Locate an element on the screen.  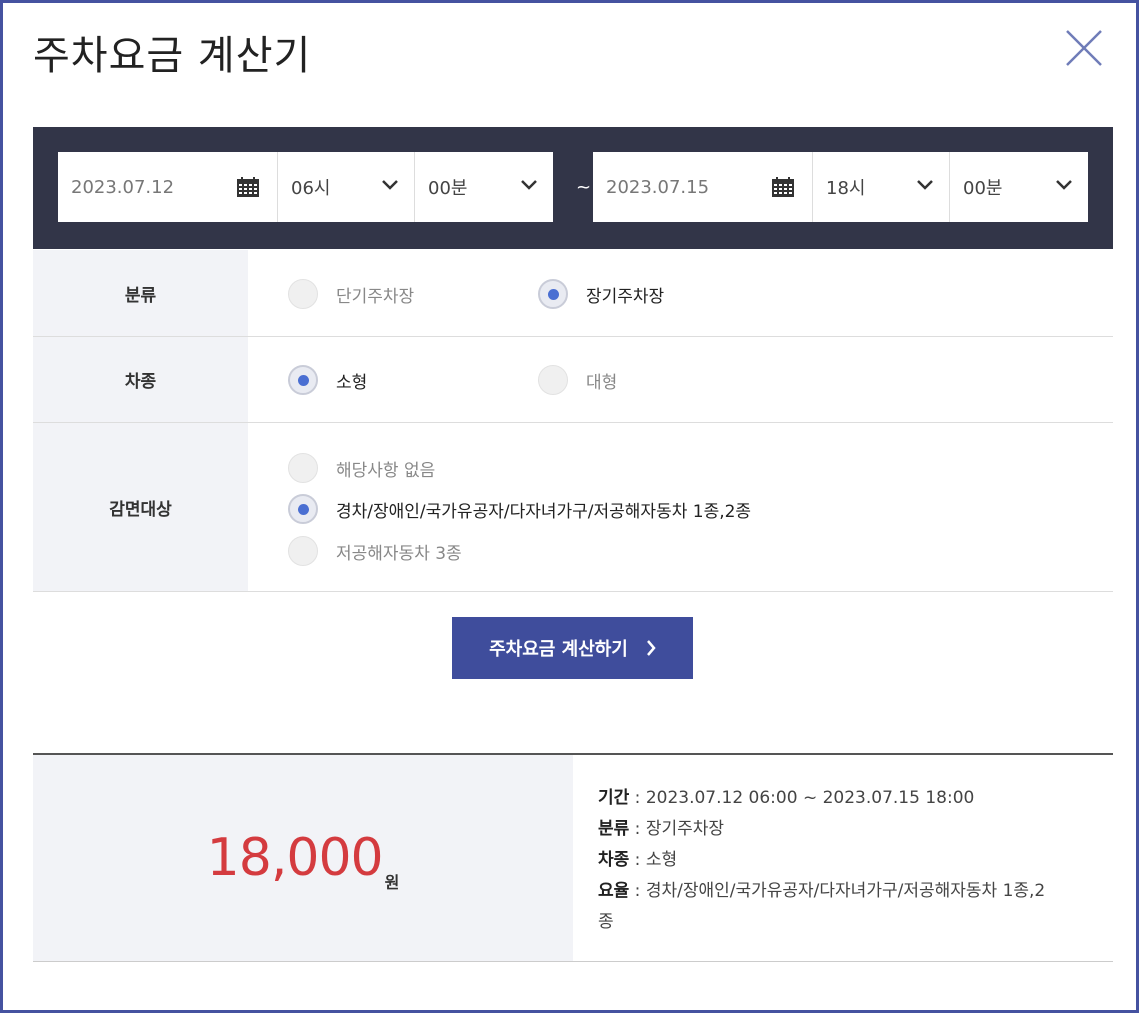
result-rate-key: 요율 is located at coordinates (614, 891).